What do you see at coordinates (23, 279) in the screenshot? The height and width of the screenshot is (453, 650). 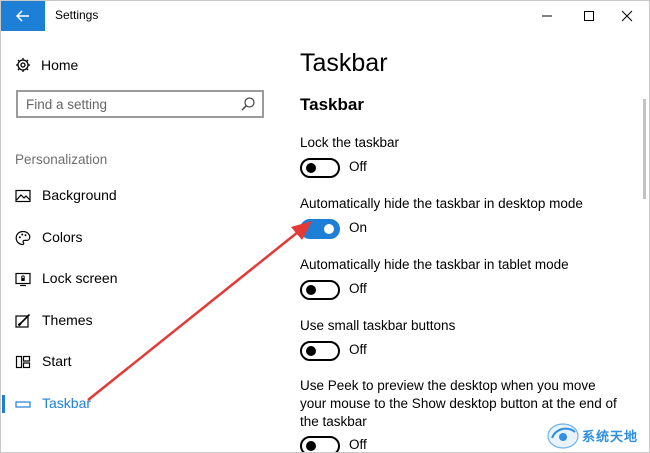 I see `lock-screen-icon` at bounding box center [23, 279].